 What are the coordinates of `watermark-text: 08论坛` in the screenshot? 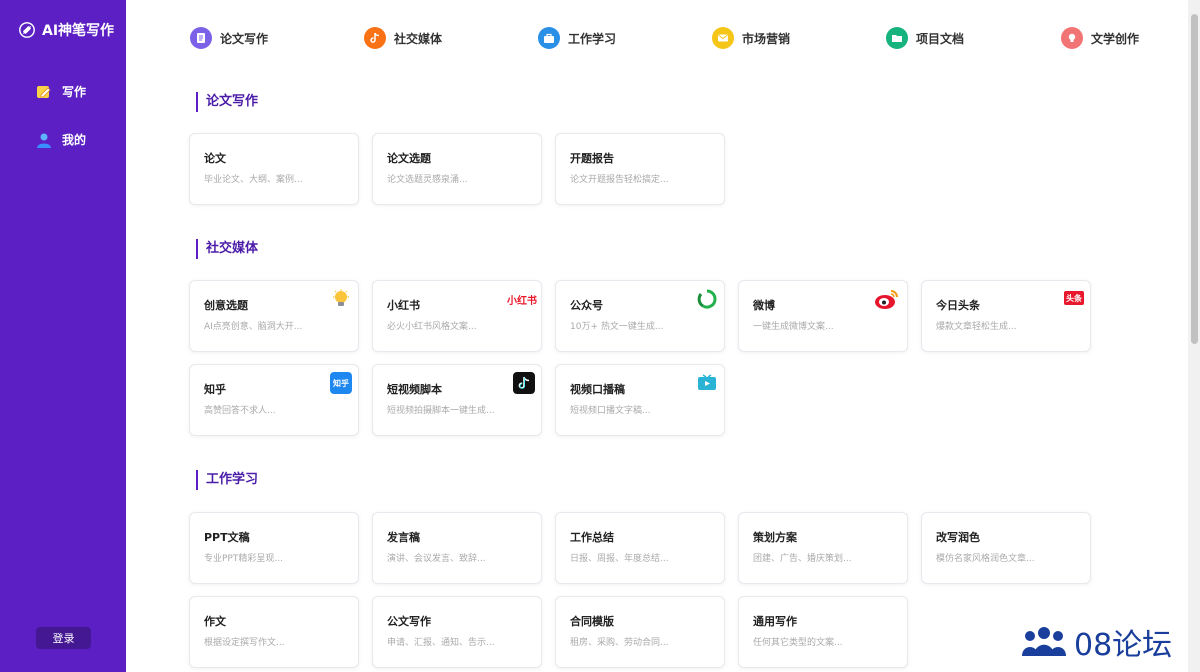 It's located at (1123, 645).